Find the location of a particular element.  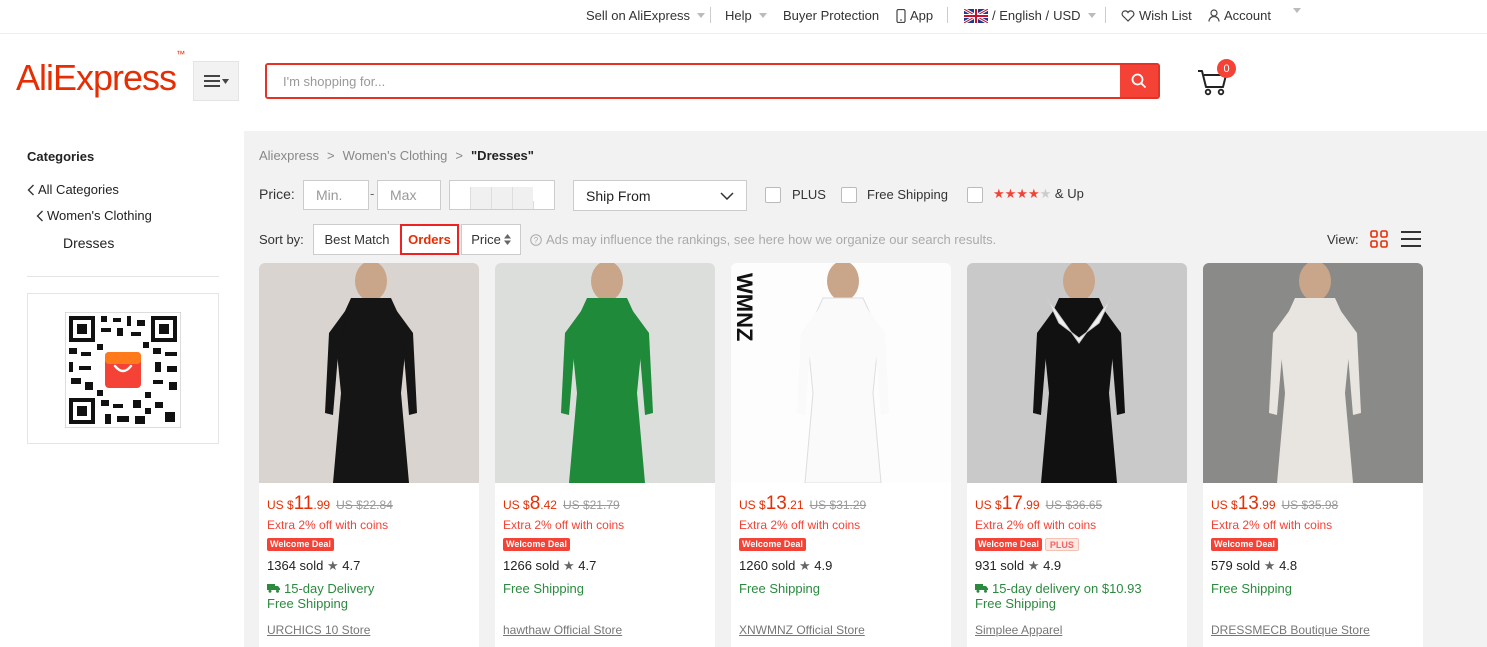

hamburger-icon is located at coordinates (211, 81).